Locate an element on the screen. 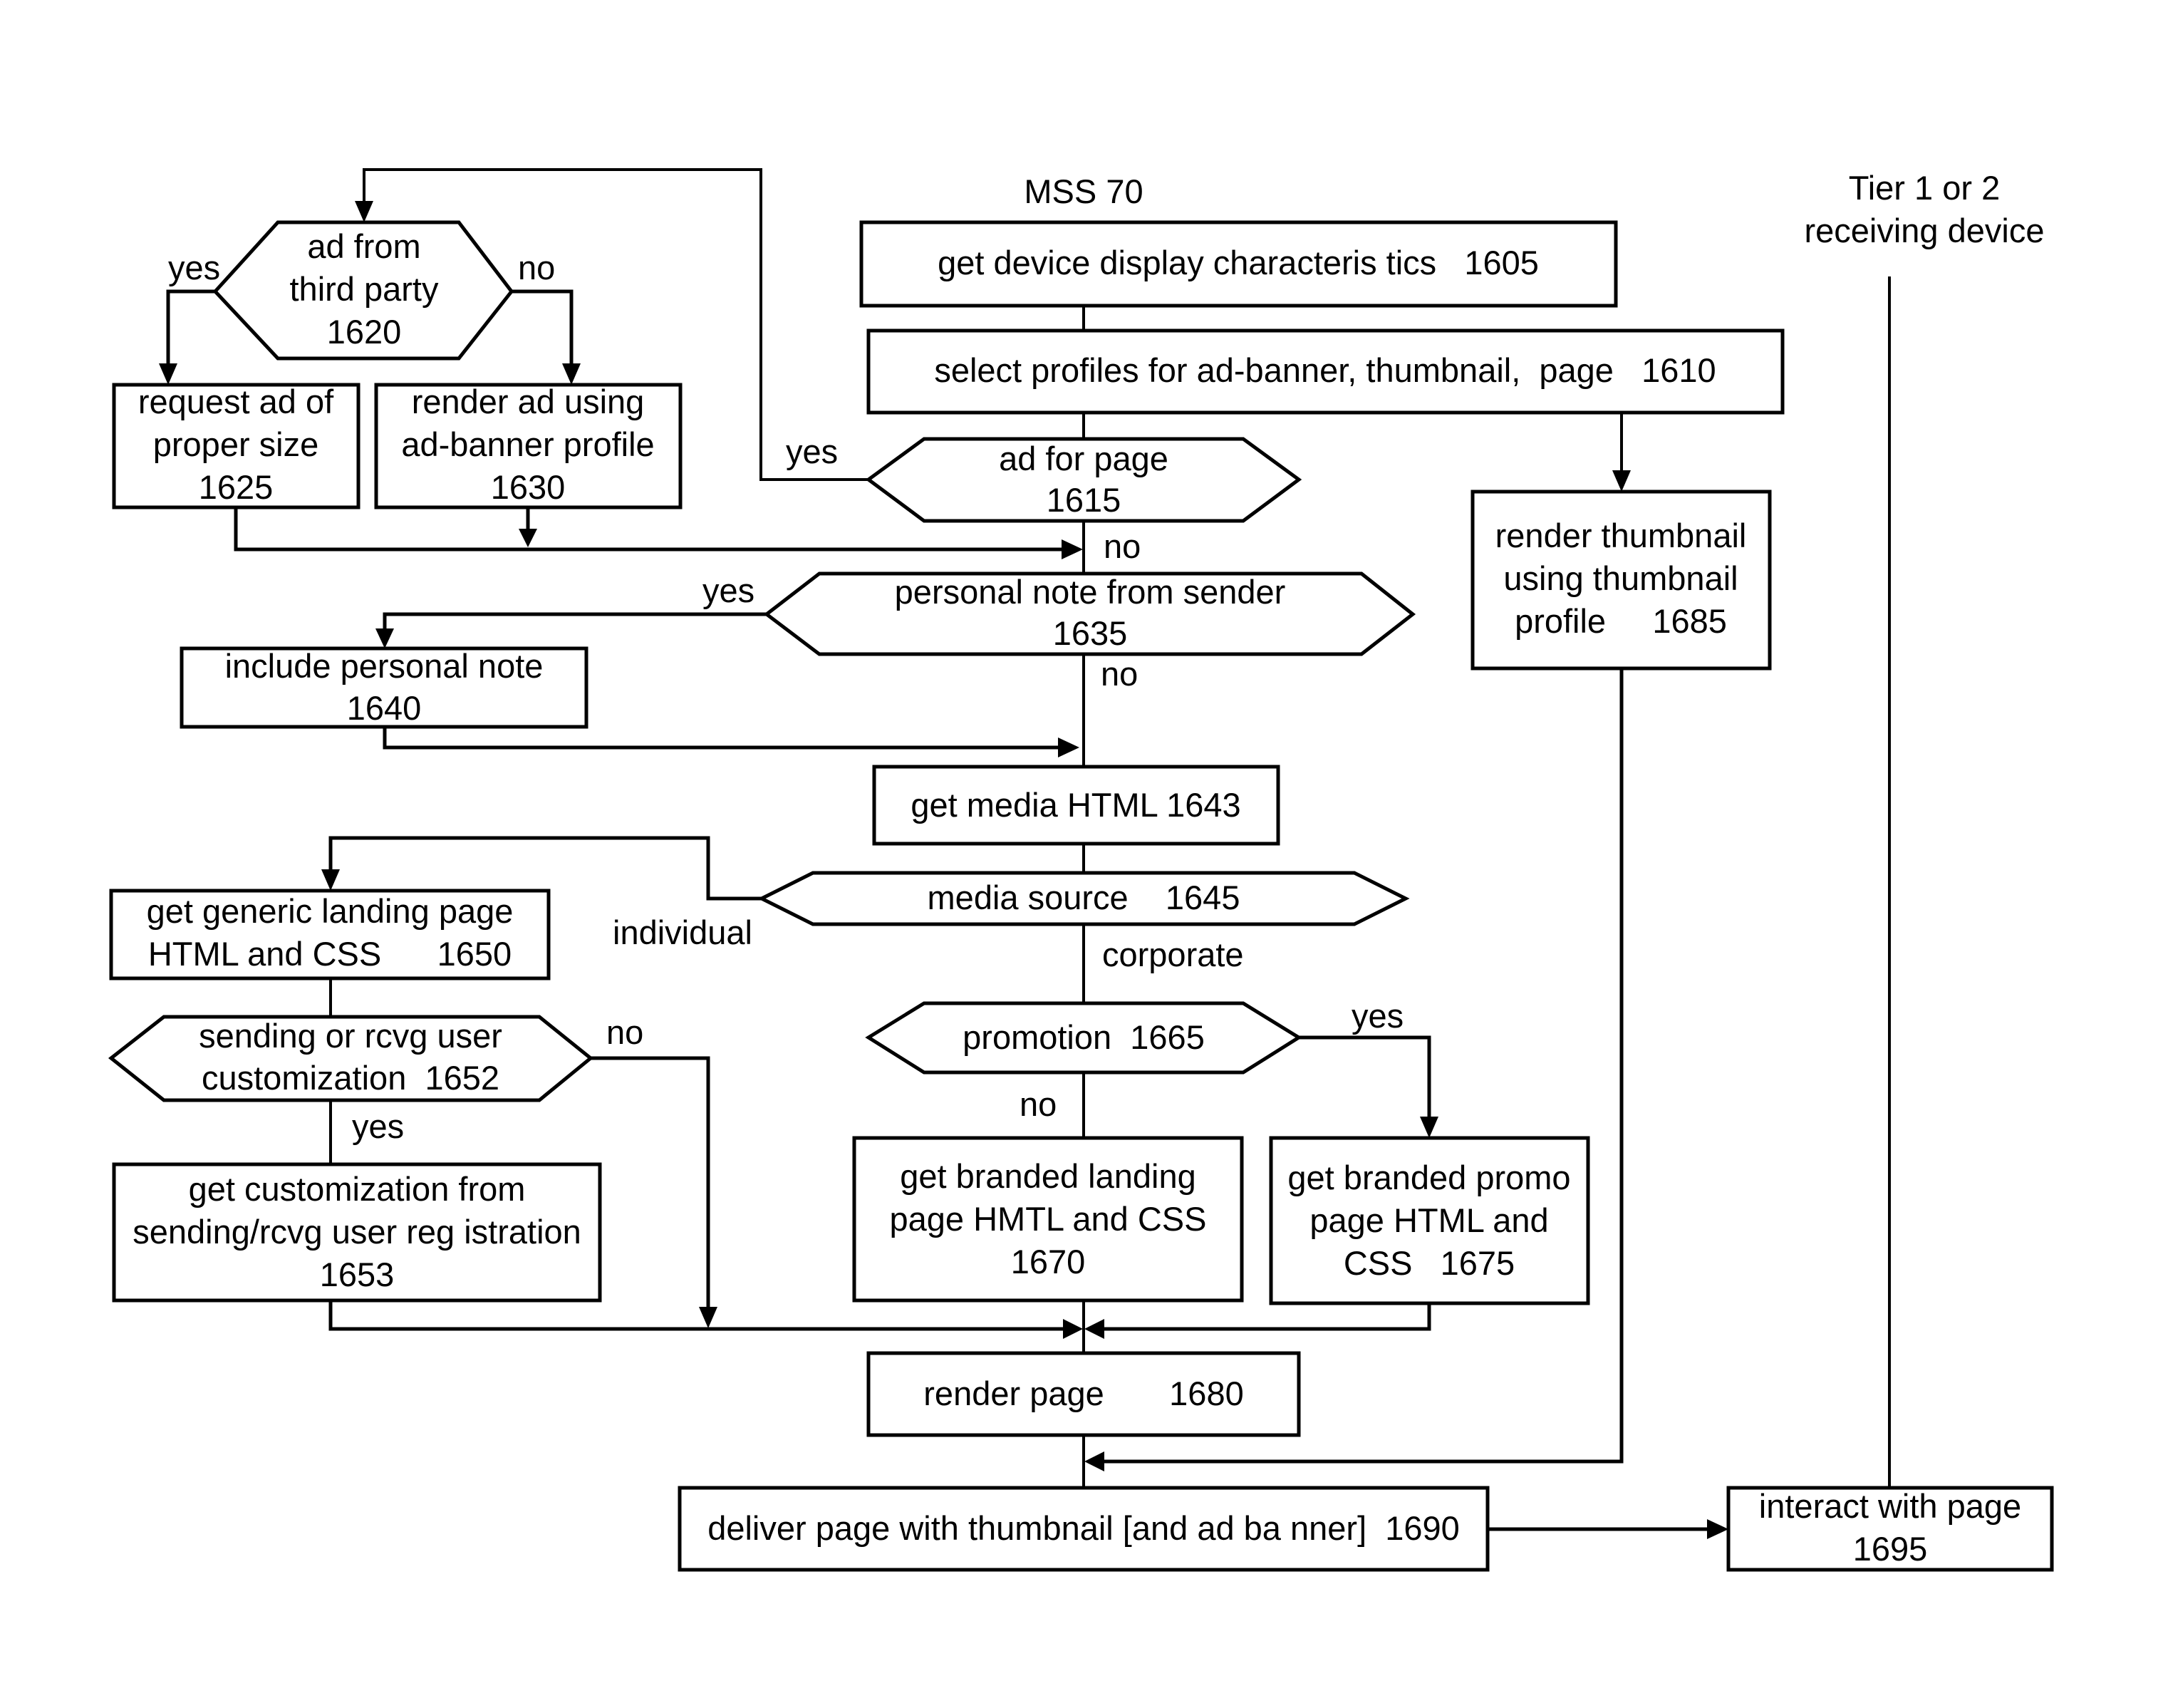 This screenshot has width=2163, height=1708. node-1665-text: promotion 1665 is located at coordinates (1084, 1037).